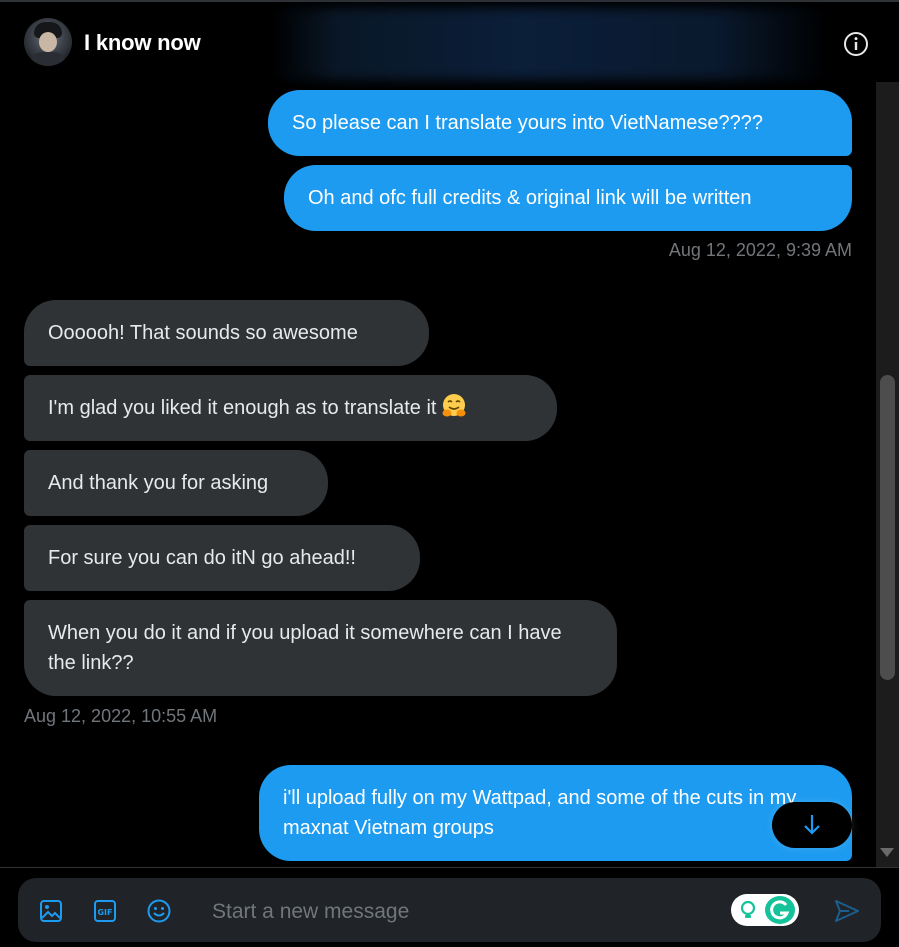  I want to click on message-composer: GIF, so click(449, 910).